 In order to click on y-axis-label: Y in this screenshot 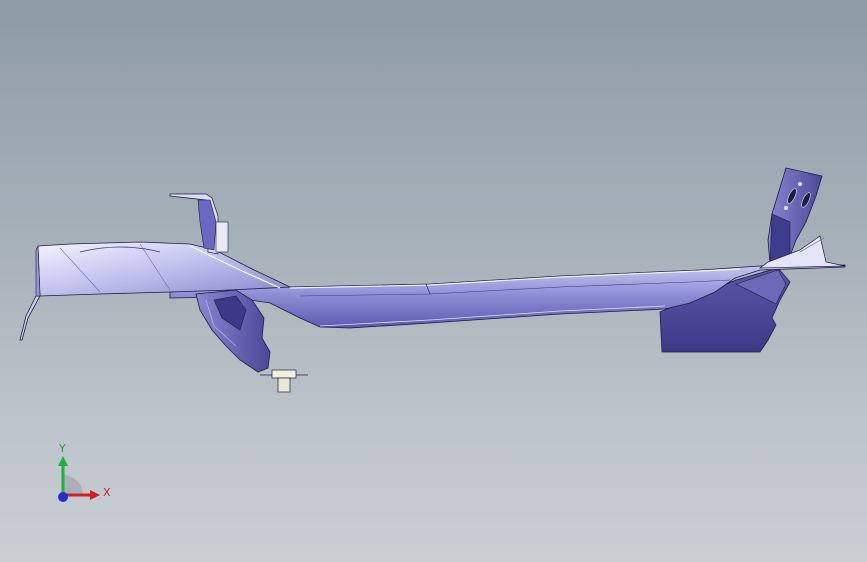, I will do `click(62, 448)`.